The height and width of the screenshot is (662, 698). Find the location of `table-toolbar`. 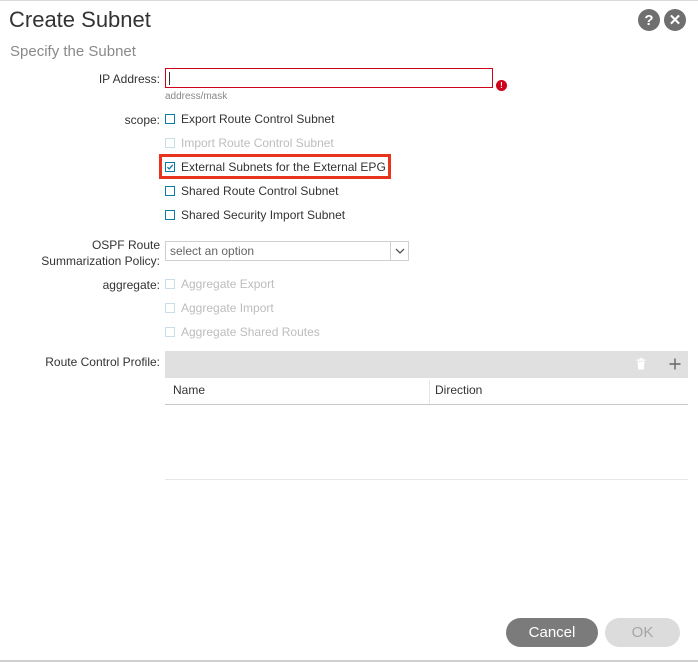

table-toolbar is located at coordinates (426, 364).